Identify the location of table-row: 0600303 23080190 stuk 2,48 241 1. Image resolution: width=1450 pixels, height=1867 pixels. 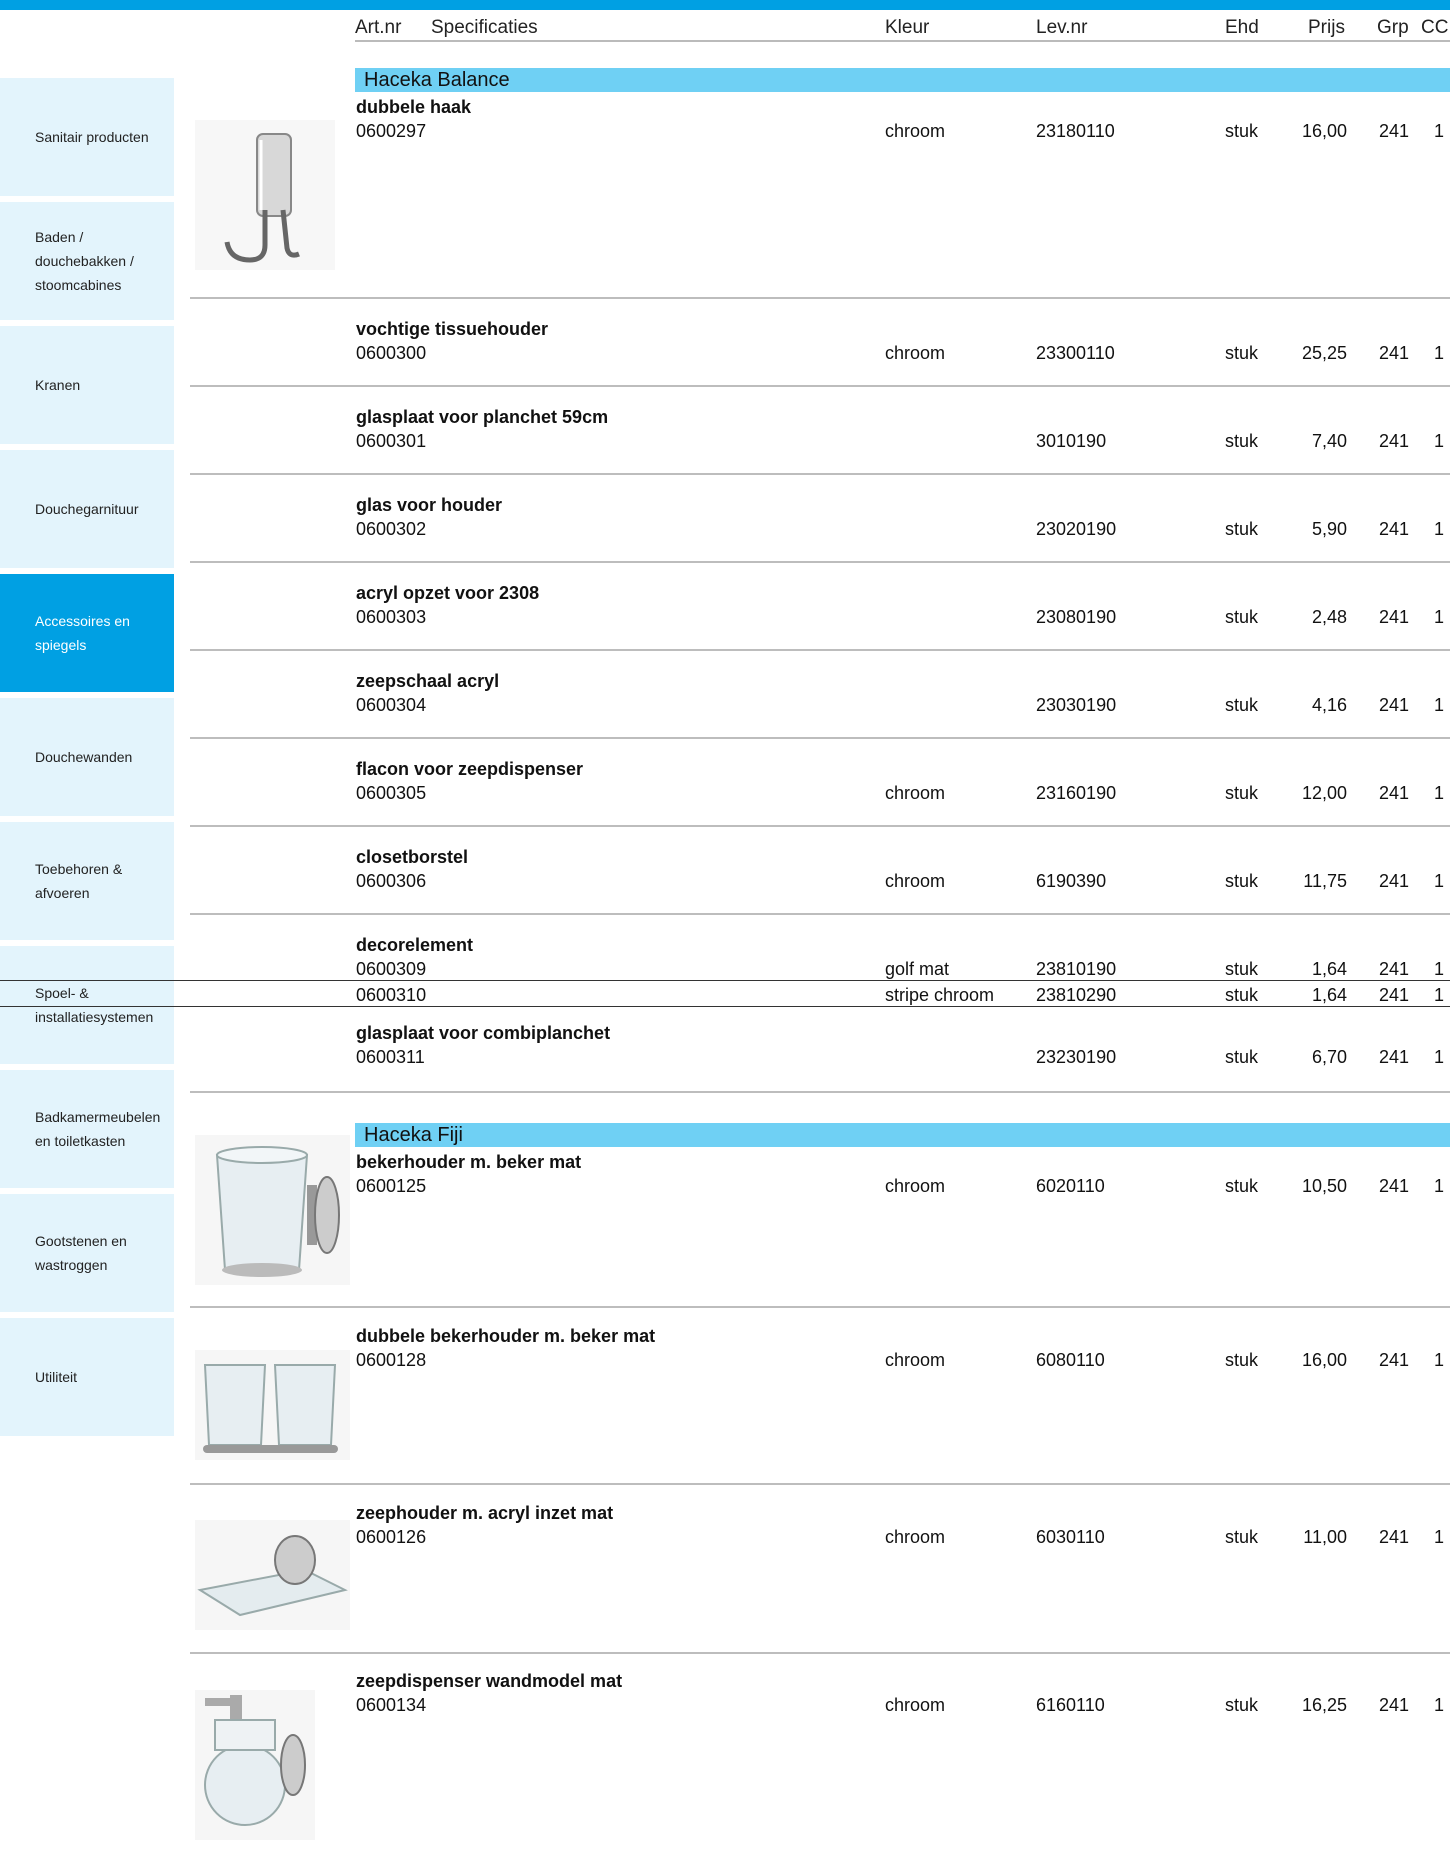
(725, 617).